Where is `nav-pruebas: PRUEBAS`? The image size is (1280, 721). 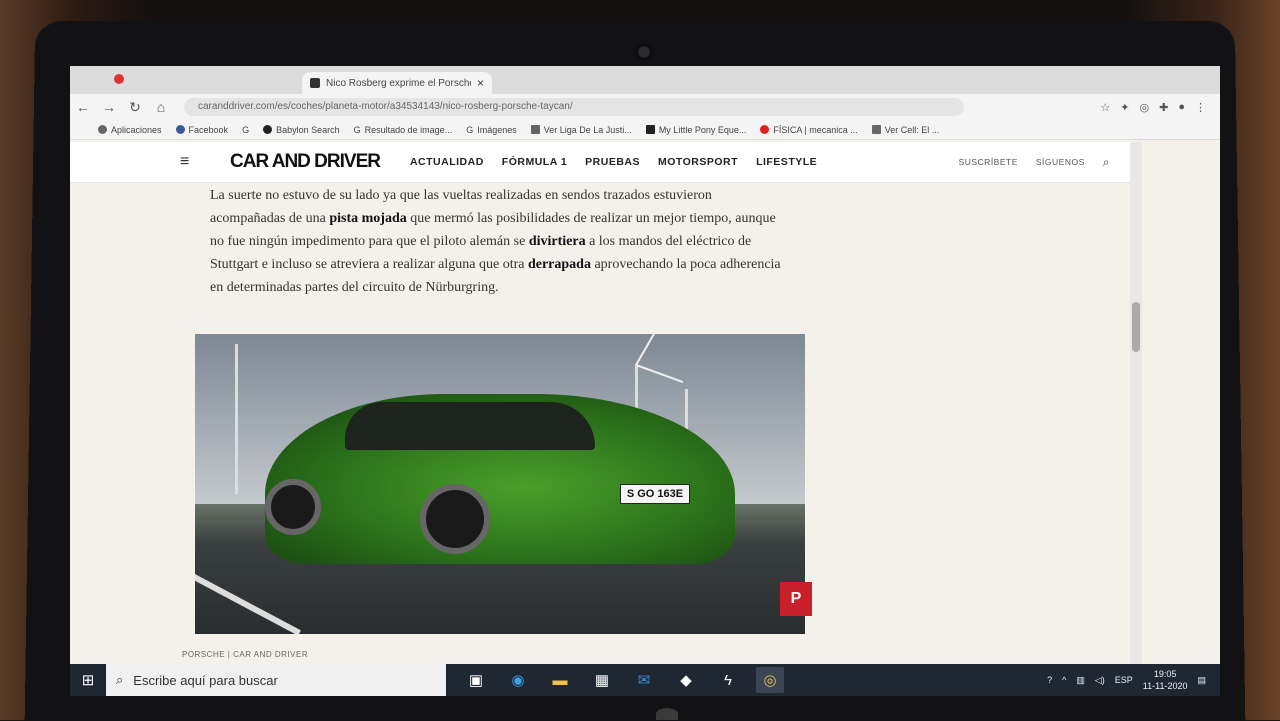
nav-pruebas: PRUEBAS is located at coordinates (612, 162).